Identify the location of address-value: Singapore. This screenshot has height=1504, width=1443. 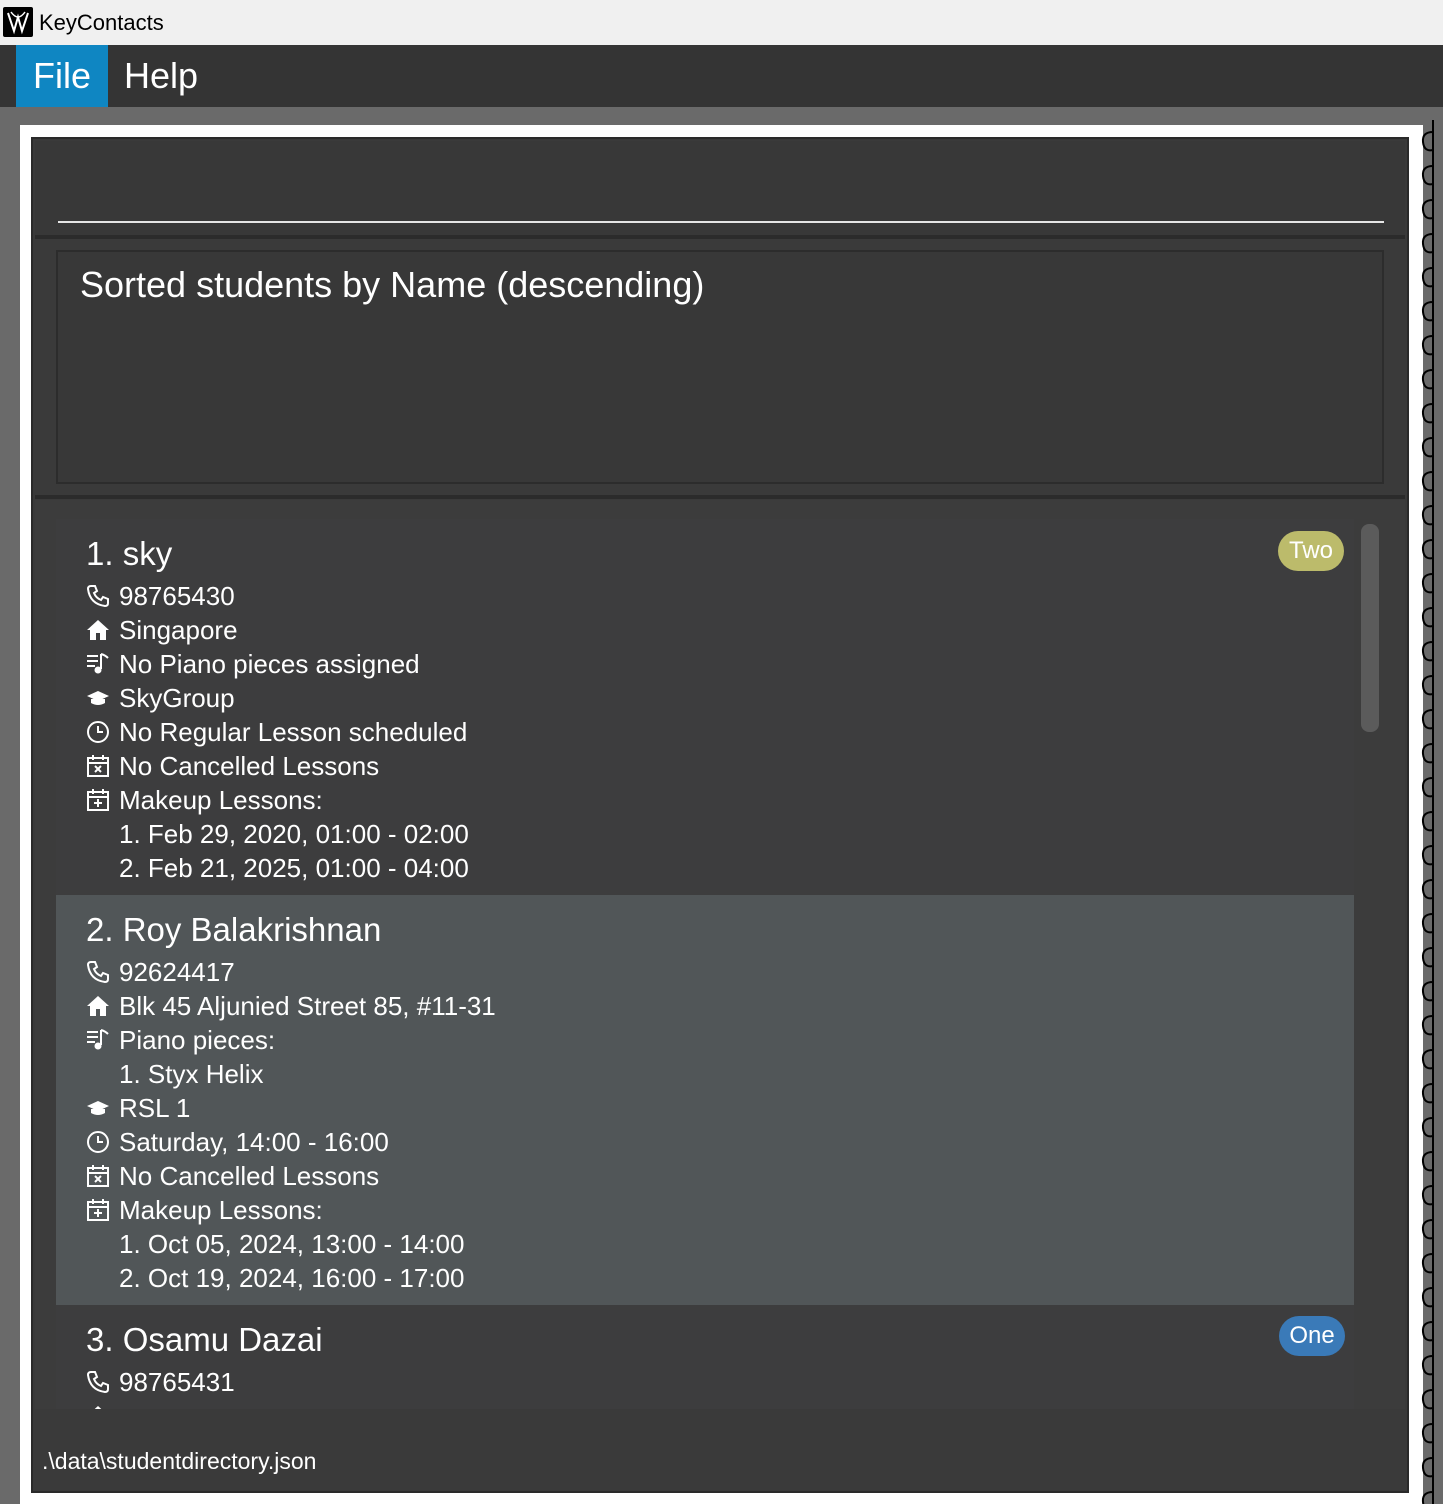
(178, 630).